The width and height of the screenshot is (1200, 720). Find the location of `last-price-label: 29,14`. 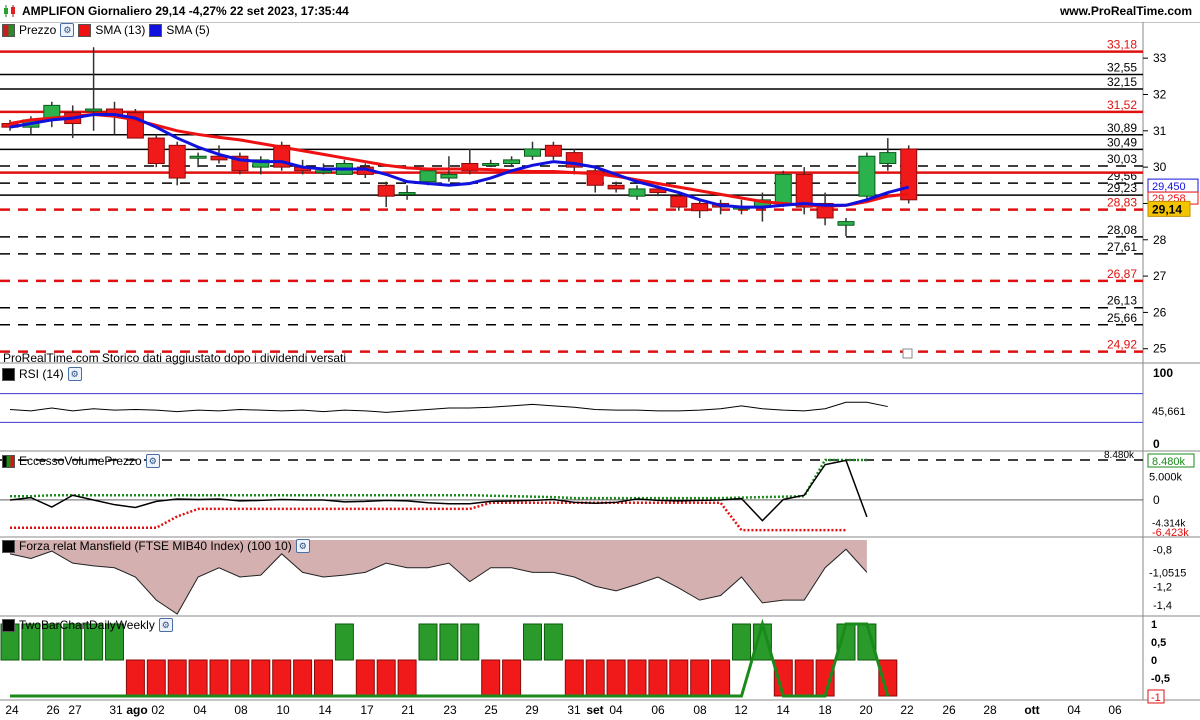

last-price-label: 29,14 is located at coordinates (1167, 209).